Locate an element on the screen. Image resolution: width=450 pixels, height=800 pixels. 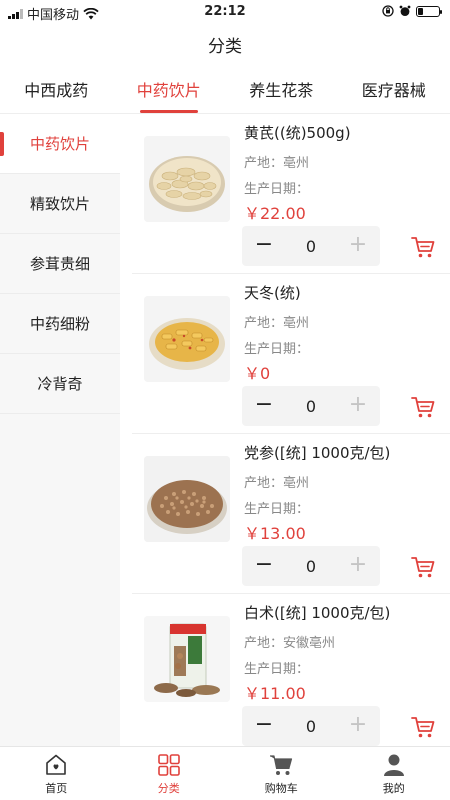
product-origin: 产地：安徽亳州 is located at coordinates (290, 643).